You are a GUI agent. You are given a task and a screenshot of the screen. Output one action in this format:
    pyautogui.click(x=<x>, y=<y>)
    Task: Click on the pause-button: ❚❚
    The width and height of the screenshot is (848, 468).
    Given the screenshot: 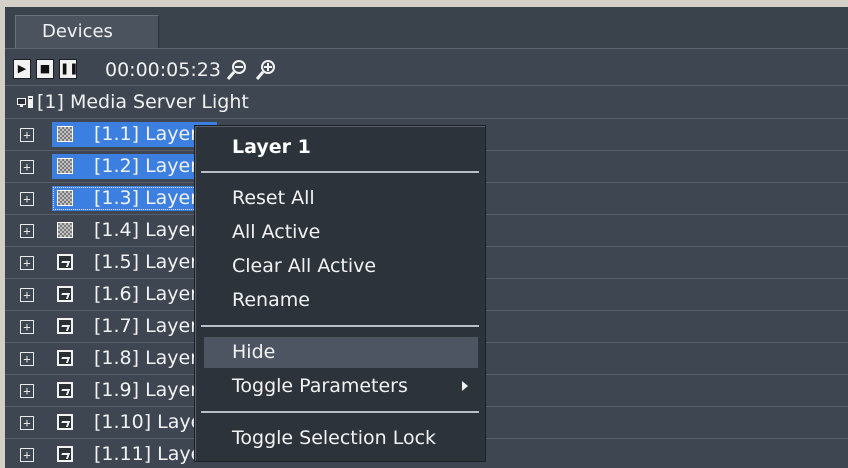 What is the action you would take?
    pyautogui.click(x=69, y=69)
    